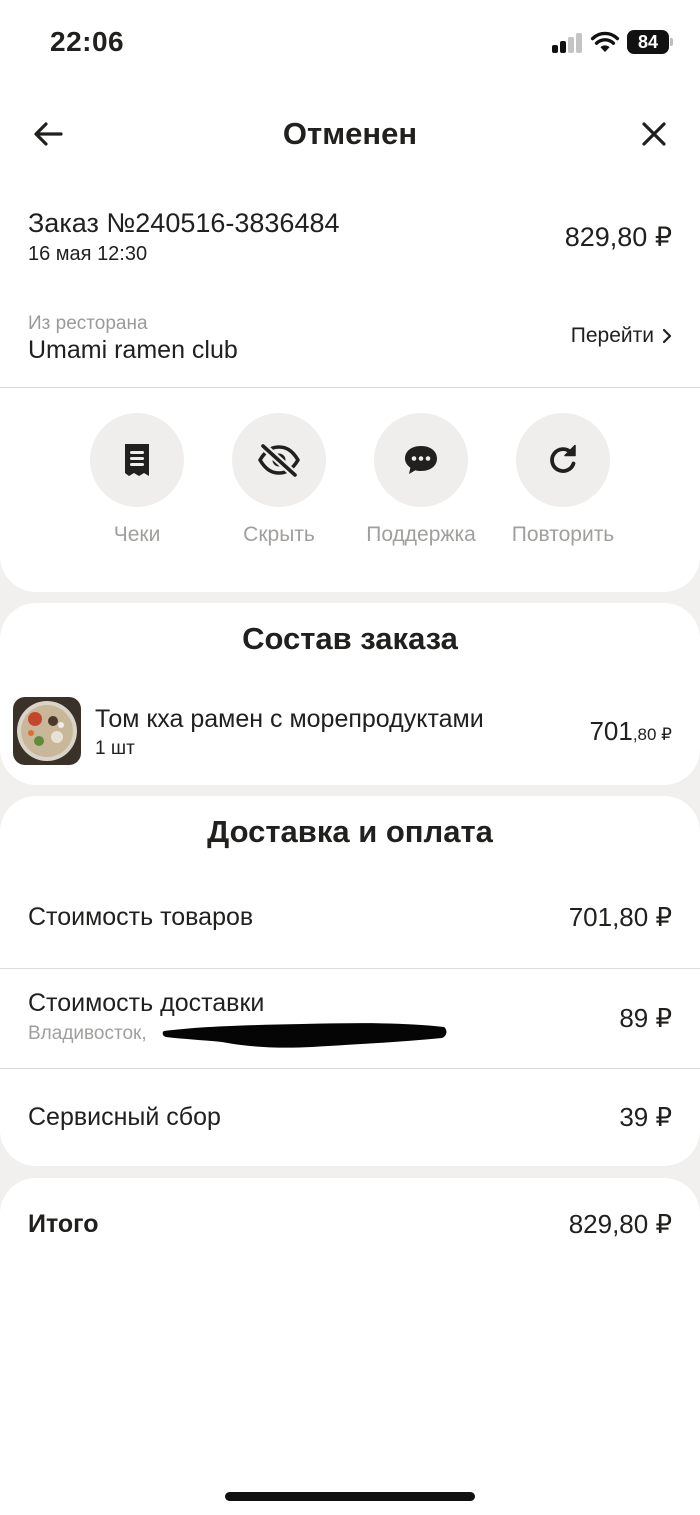 The image size is (700, 1515). I want to click on service-fee-label: Сервисный сбор, so click(124, 1117).